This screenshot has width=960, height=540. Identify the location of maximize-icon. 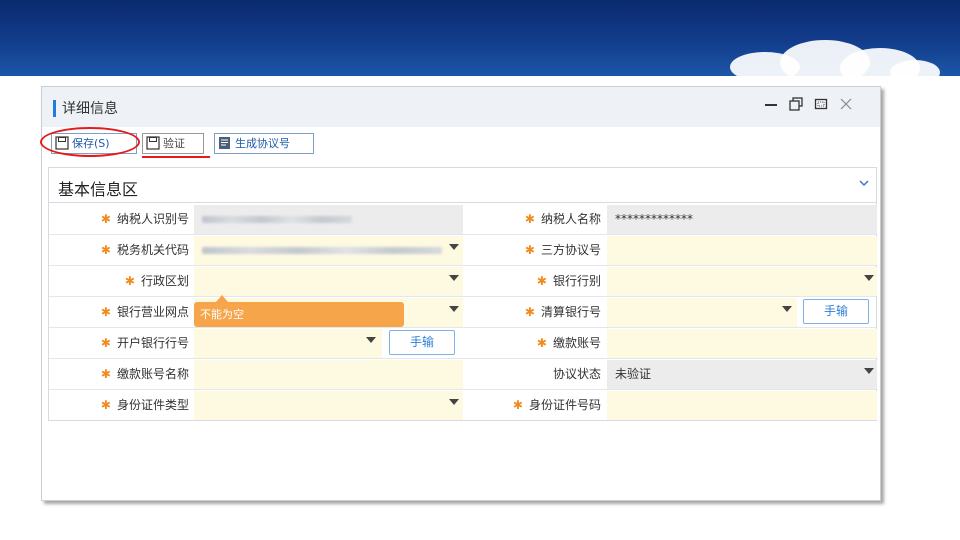
(821, 106).